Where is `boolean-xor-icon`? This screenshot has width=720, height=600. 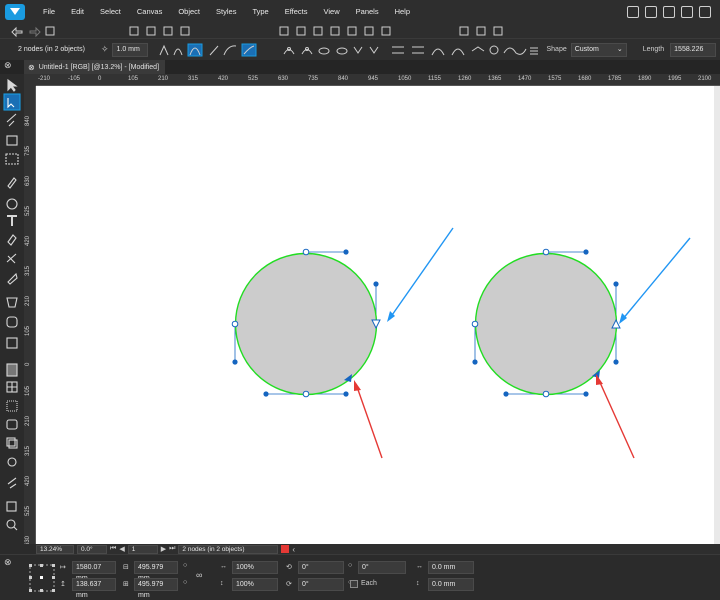
boolean-xor-icon is located at coordinates (335, 31).